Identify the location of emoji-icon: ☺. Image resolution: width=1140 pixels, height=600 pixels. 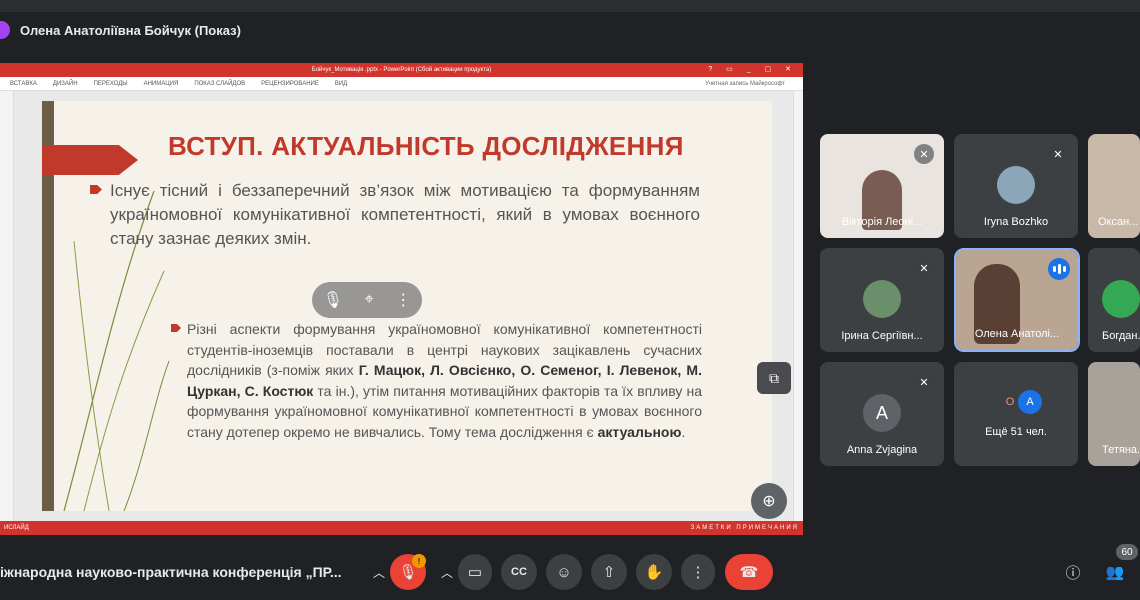
(564, 572).